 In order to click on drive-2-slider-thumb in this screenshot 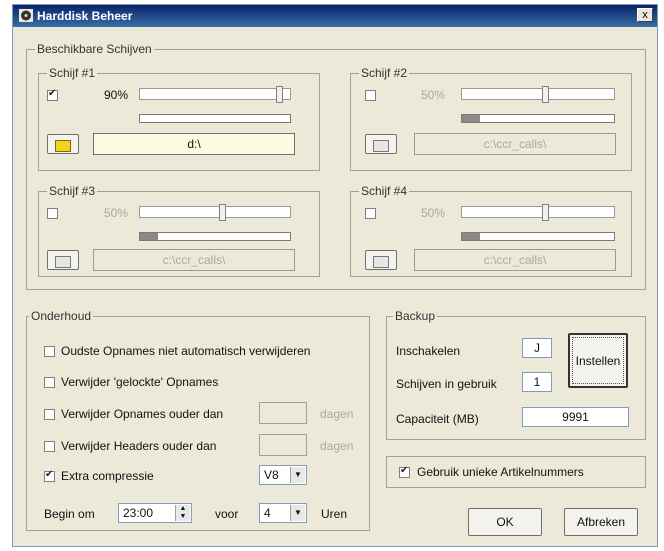, I will do `click(545, 94)`.